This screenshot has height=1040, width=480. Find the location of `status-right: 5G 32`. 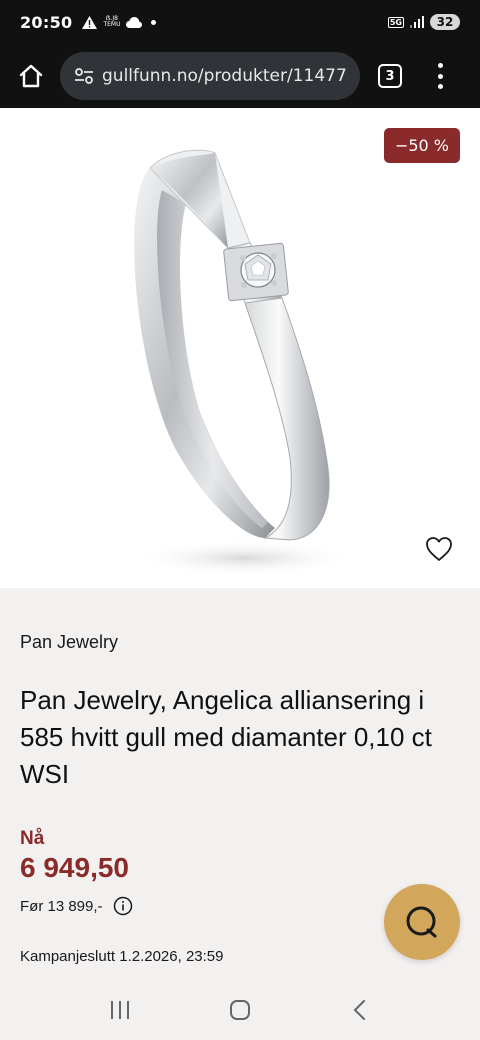

status-right: 5G 32 is located at coordinates (423, 22).